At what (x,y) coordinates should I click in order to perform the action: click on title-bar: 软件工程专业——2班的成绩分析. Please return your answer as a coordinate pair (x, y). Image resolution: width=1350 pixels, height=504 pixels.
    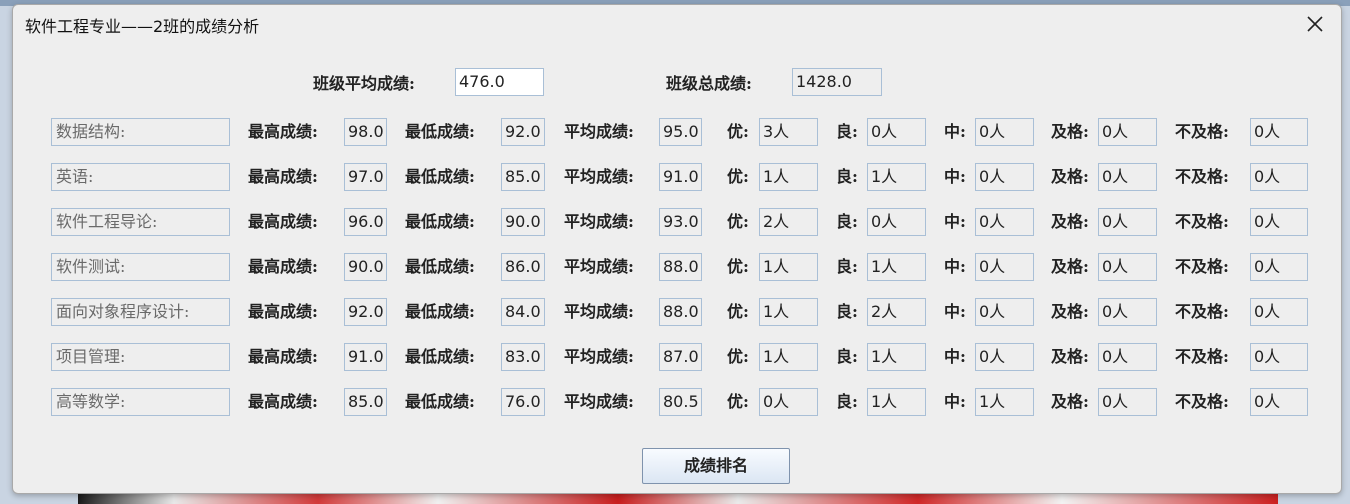
    Looking at the image, I should click on (677, 23).